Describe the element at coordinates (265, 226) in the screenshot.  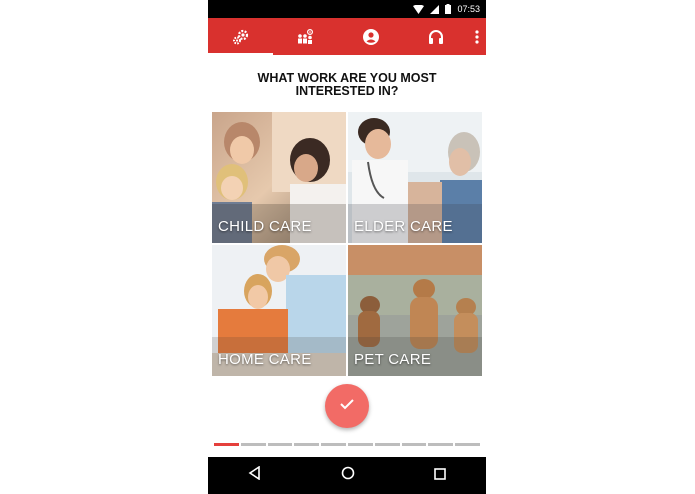
I see `child-care-label: CHILD CARE` at that location.